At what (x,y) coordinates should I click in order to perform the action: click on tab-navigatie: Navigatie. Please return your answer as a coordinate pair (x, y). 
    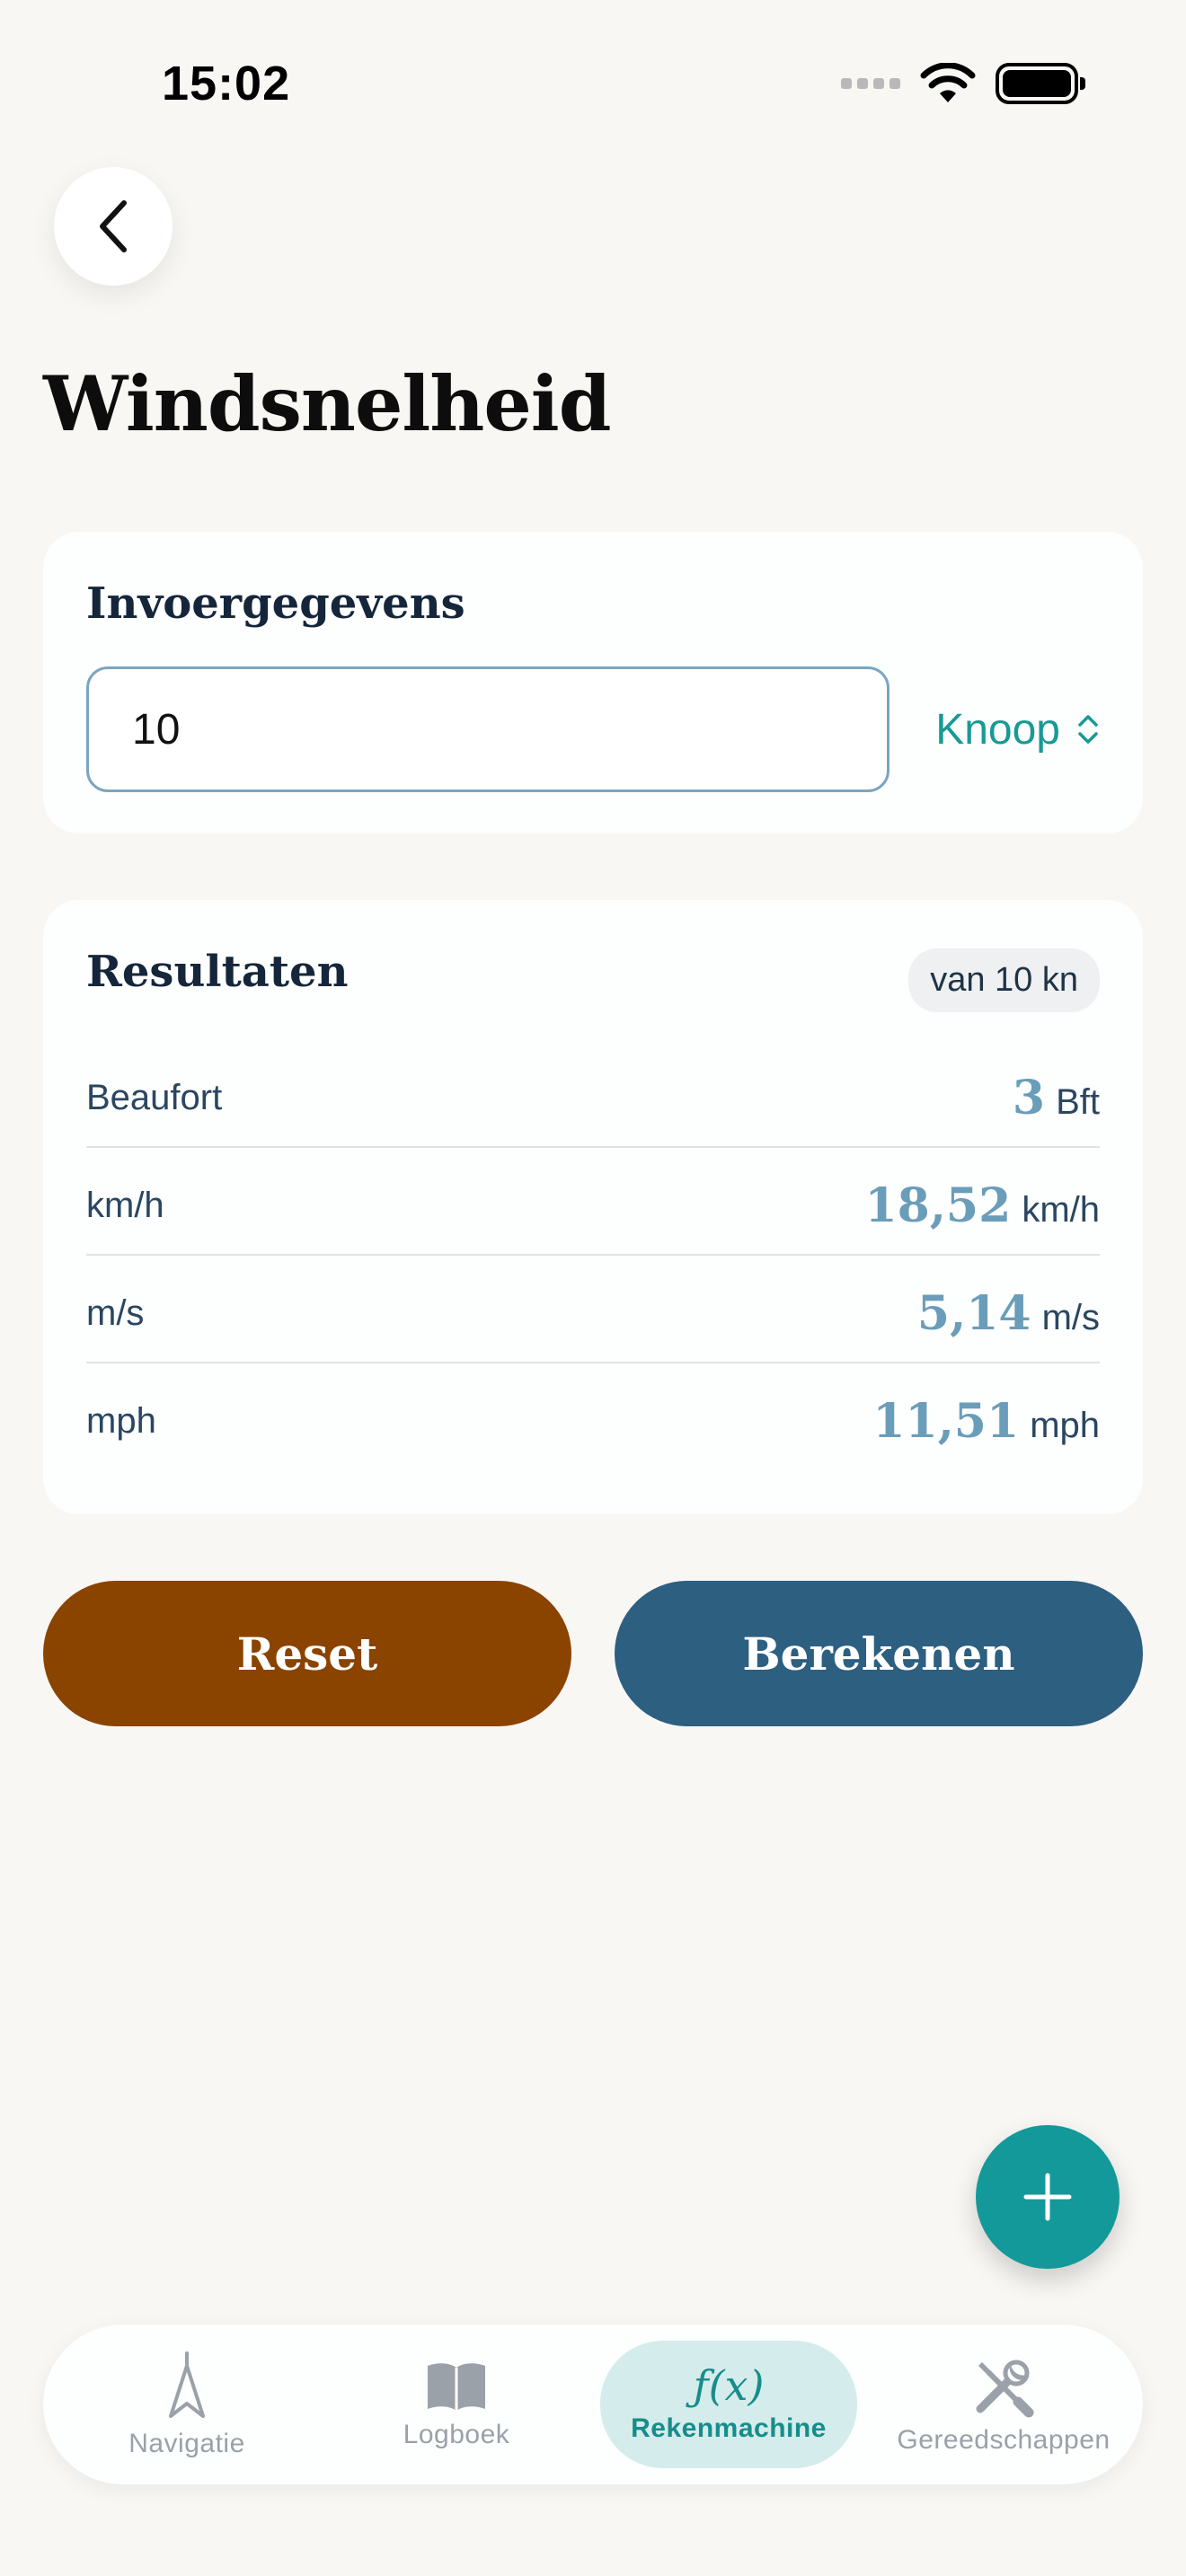
    Looking at the image, I should click on (187, 2404).